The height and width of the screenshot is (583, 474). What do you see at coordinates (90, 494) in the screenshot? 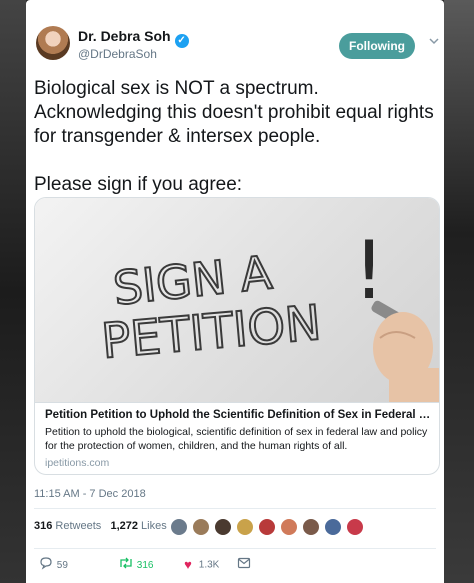
I see `tweet-timestamp: 11:15 AM - 7 Dec 2018` at bounding box center [90, 494].